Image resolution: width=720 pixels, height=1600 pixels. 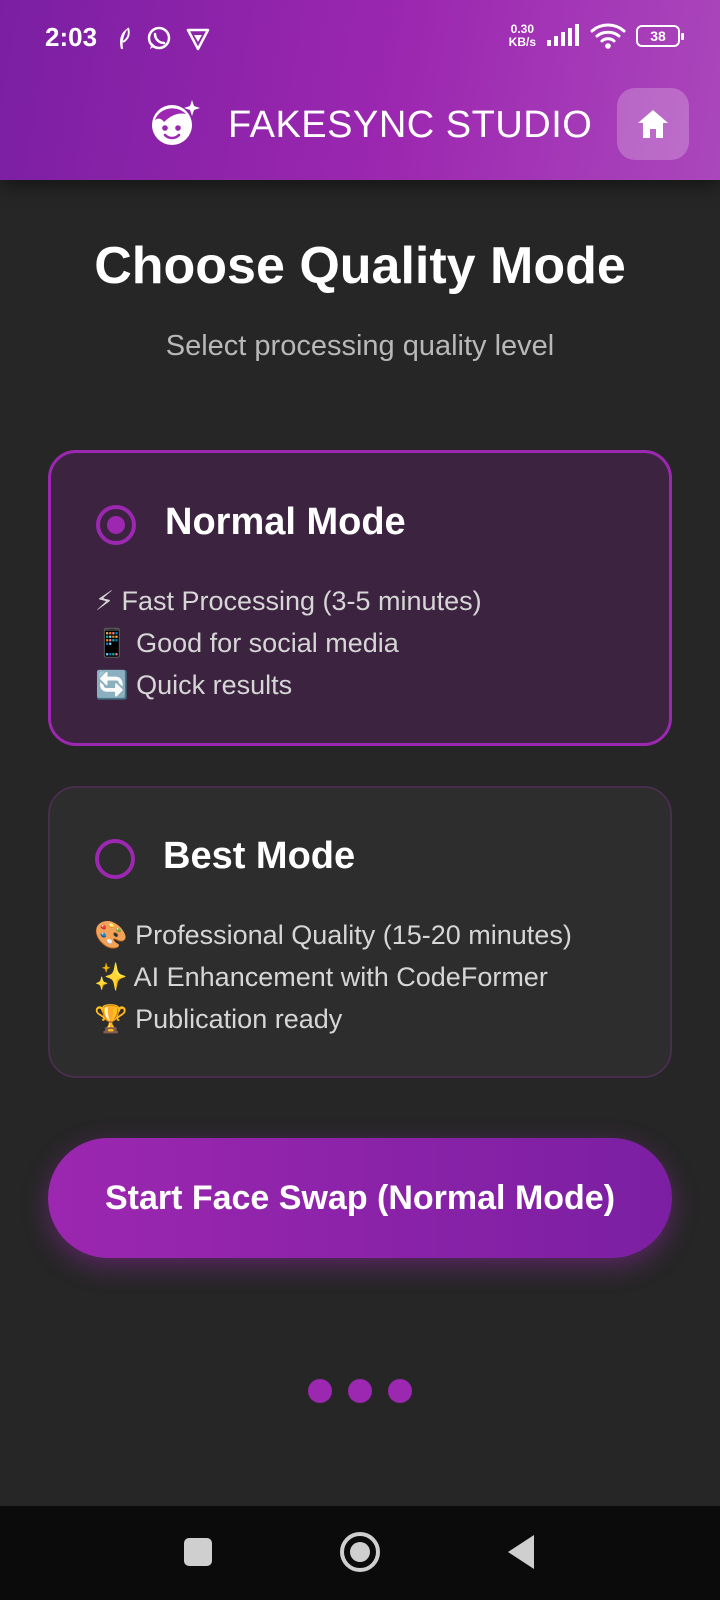 What do you see at coordinates (321, 977) in the screenshot?
I see `feature-item: ✨ AI Enhancement with CodeFormer` at bounding box center [321, 977].